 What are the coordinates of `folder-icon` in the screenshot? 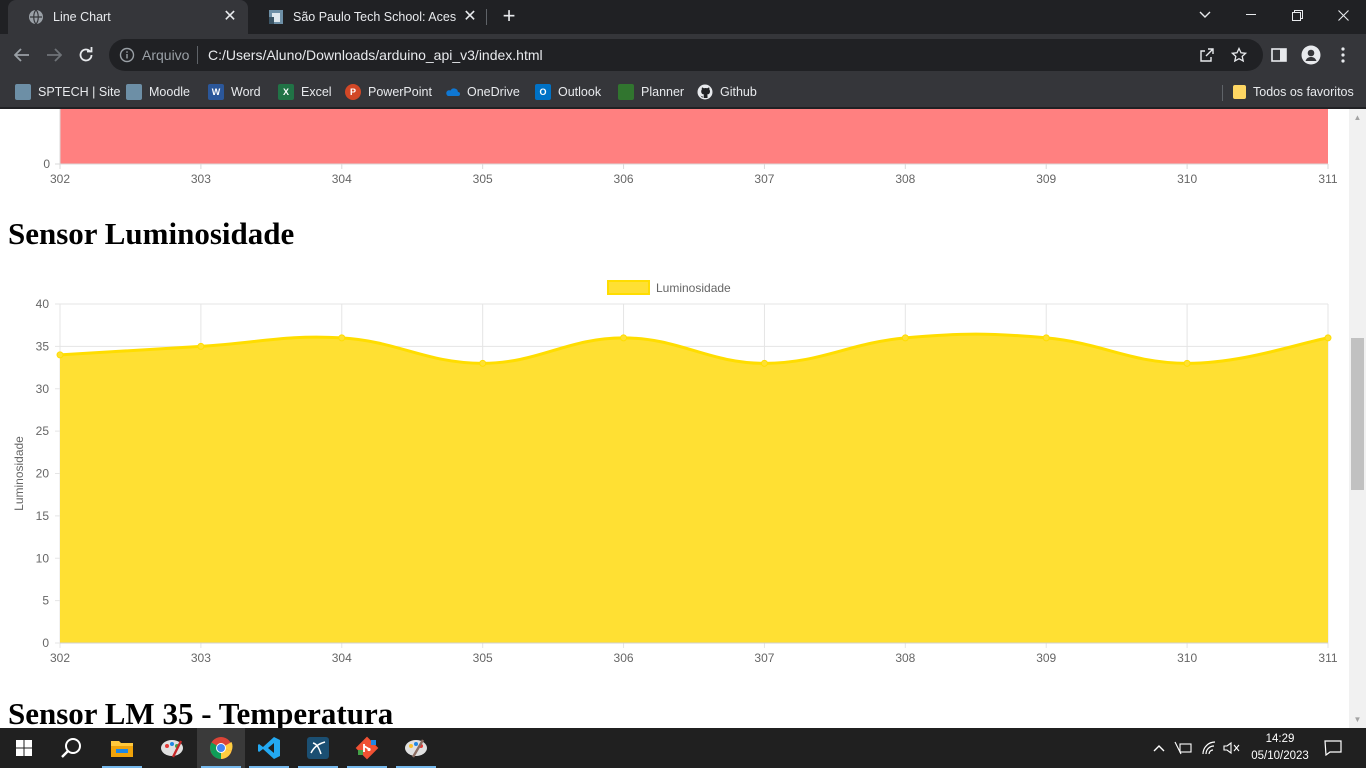 It's located at (1239, 92).